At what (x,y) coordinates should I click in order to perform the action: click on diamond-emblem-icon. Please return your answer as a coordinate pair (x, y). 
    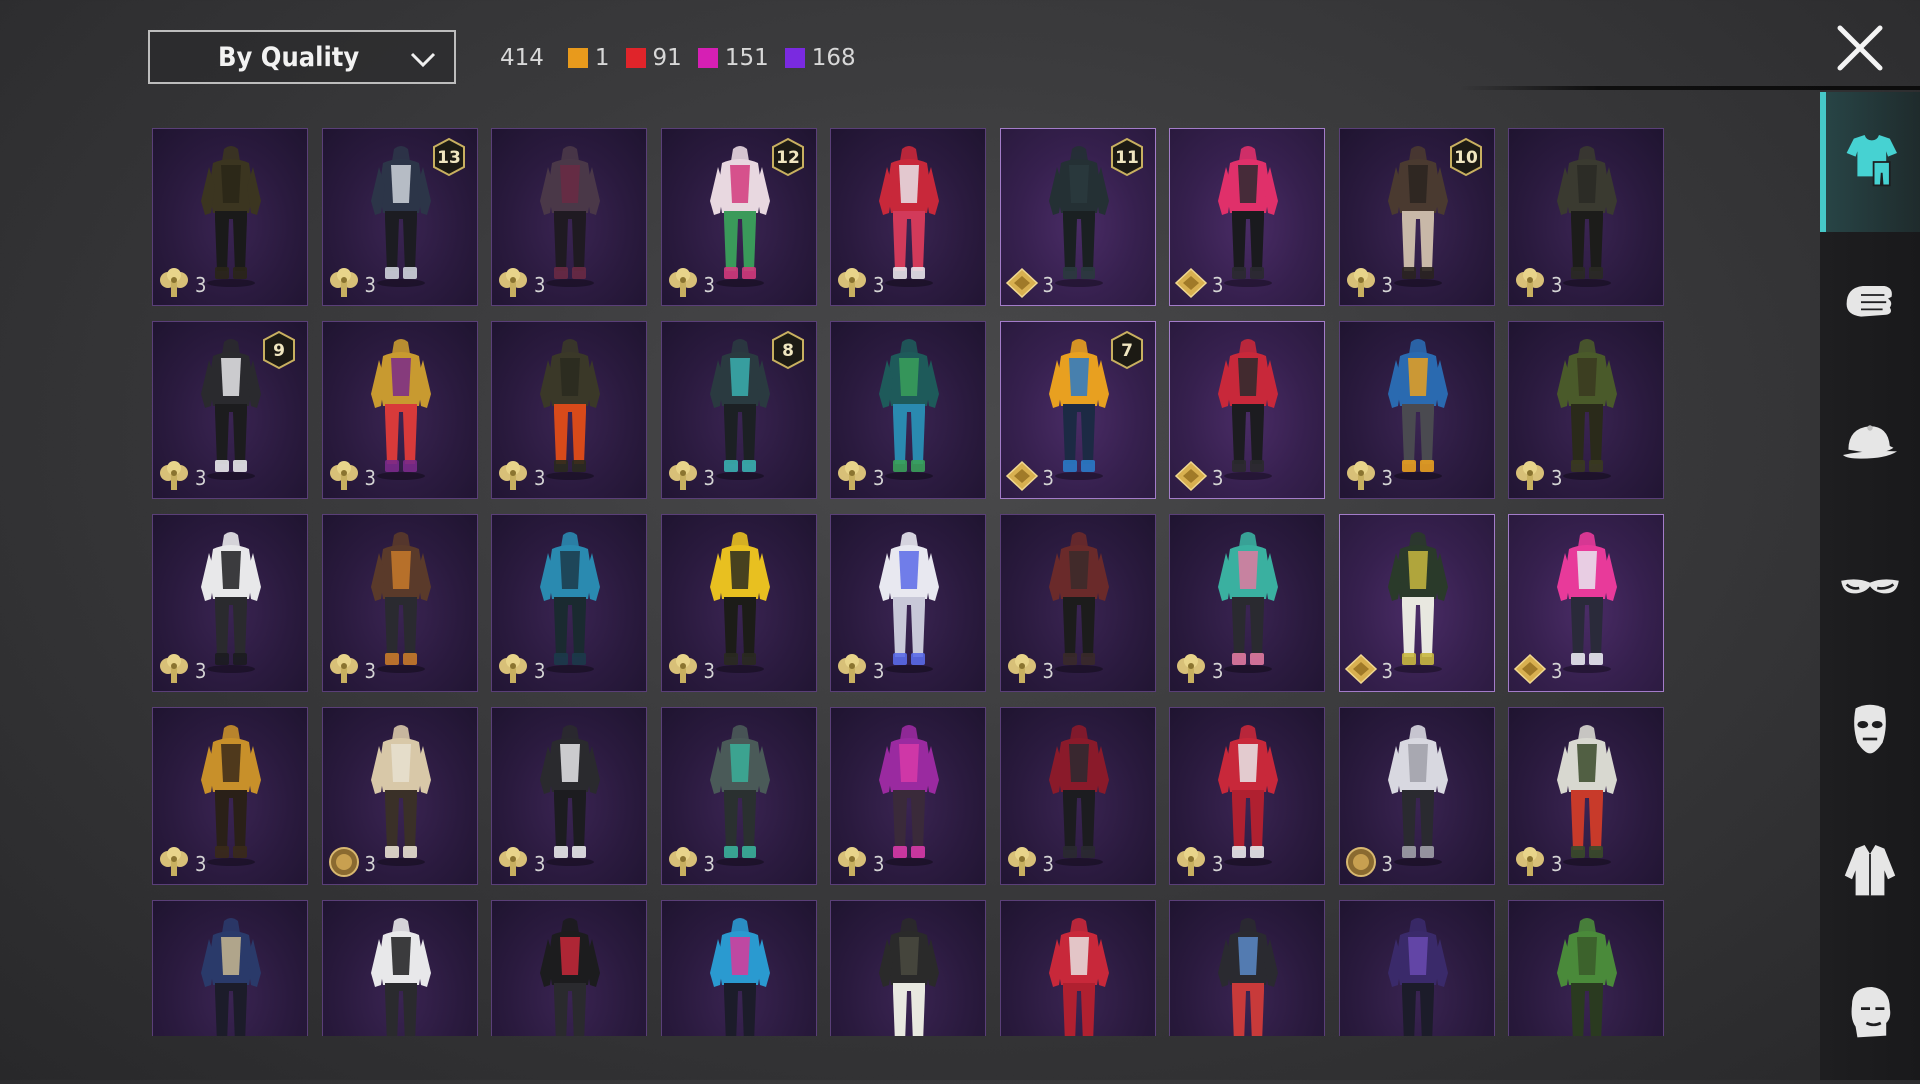
    Looking at the image, I should click on (1021, 476).